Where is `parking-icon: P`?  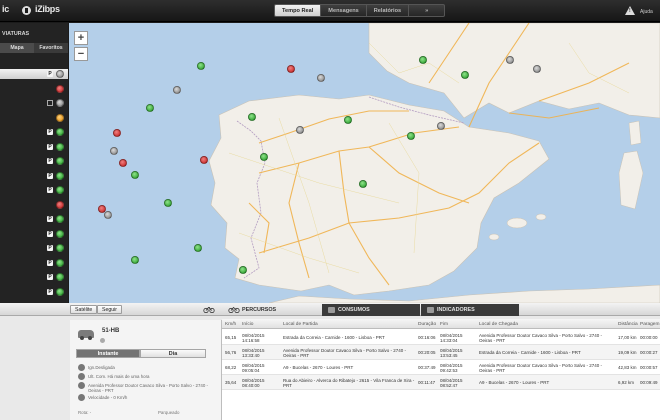
parking-icon: P is located at coordinates (50, 291).